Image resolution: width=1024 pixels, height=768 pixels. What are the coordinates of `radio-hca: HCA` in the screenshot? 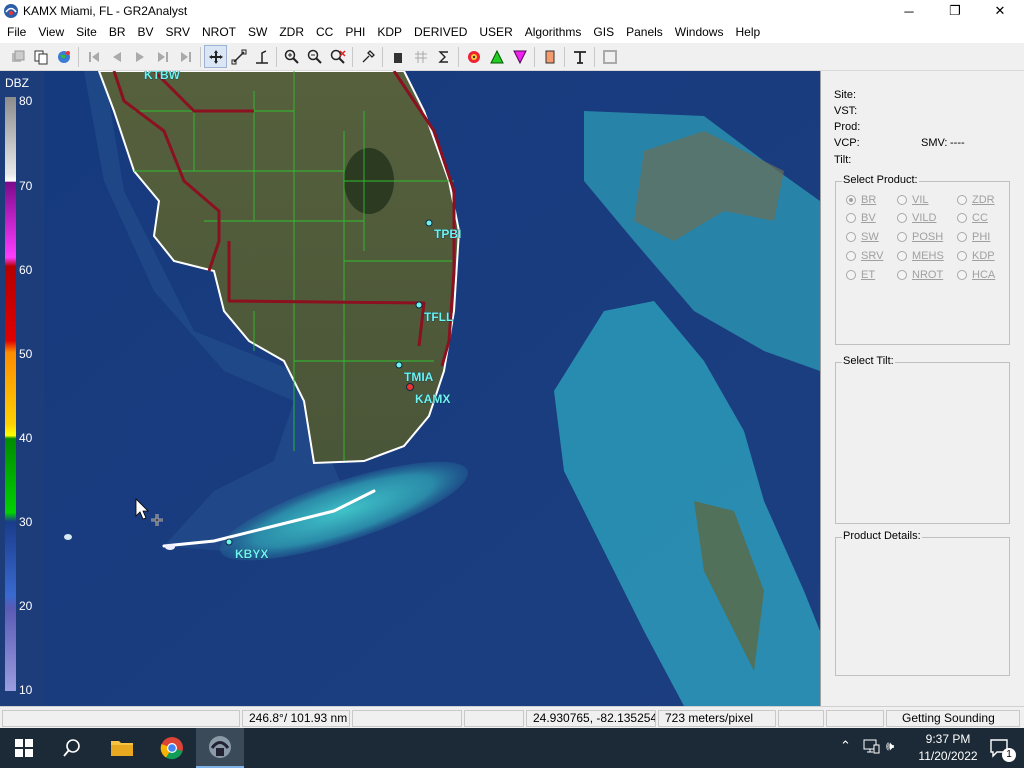 It's located at (976, 275).